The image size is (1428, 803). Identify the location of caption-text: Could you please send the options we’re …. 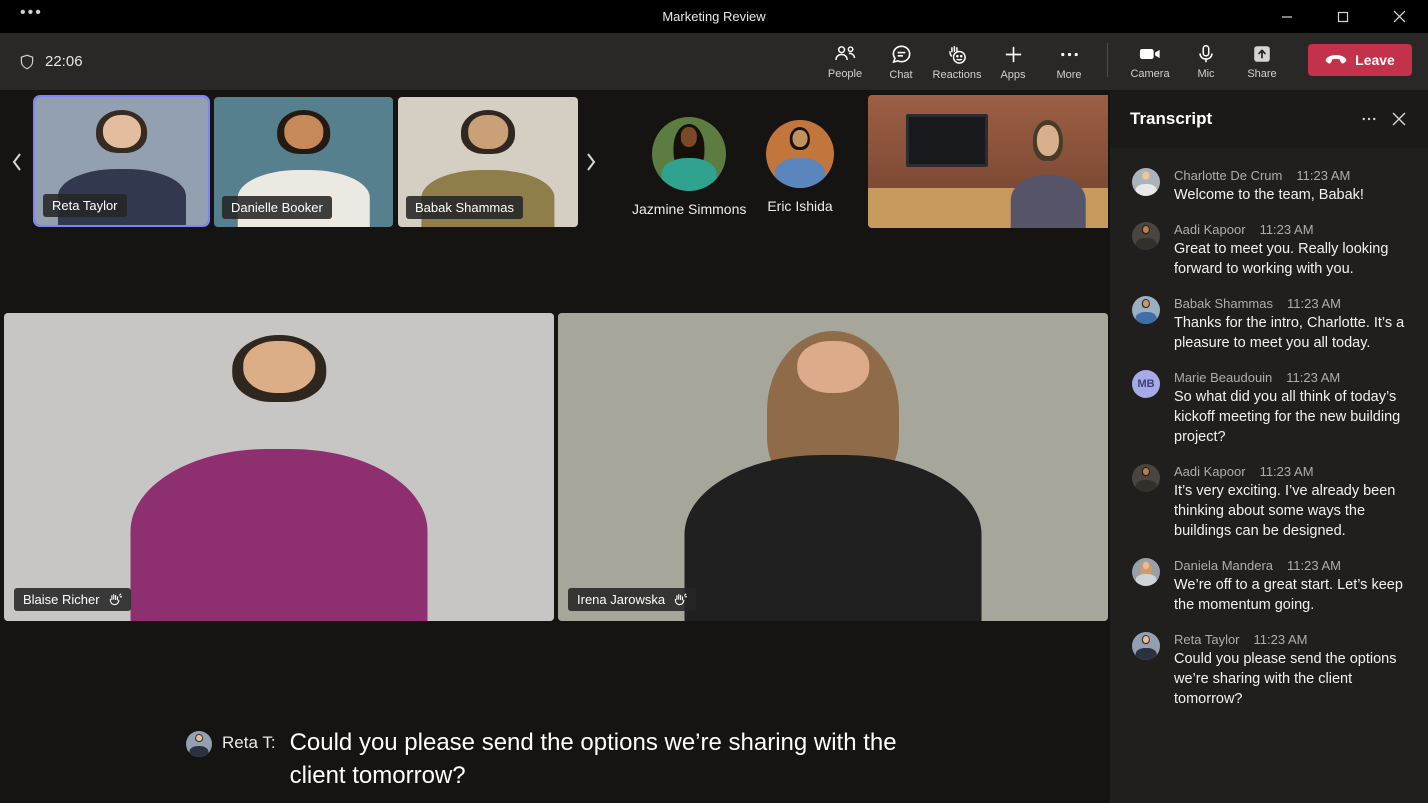
(593, 759).